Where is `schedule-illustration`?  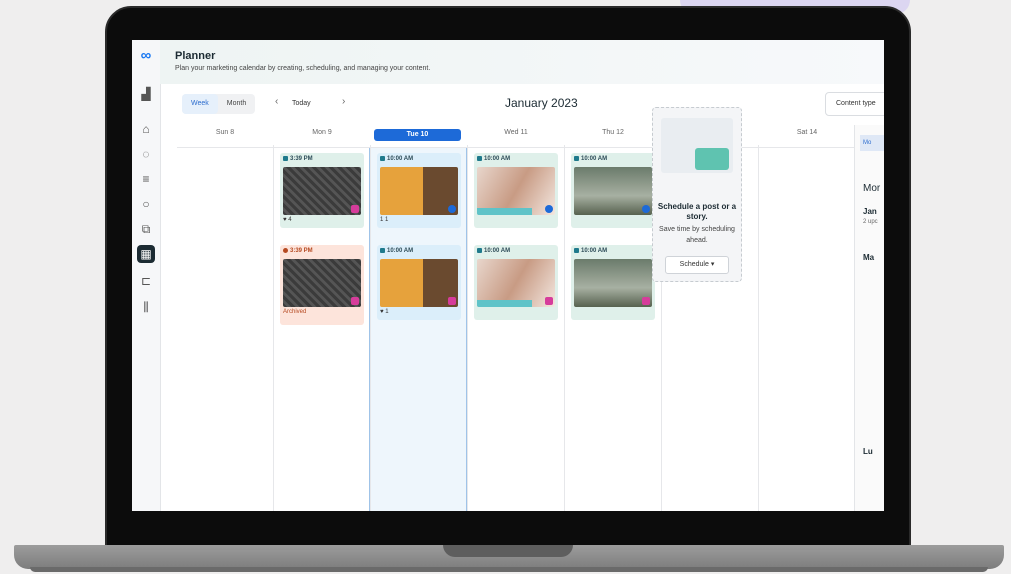 schedule-illustration is located at coordinates (697, 145).